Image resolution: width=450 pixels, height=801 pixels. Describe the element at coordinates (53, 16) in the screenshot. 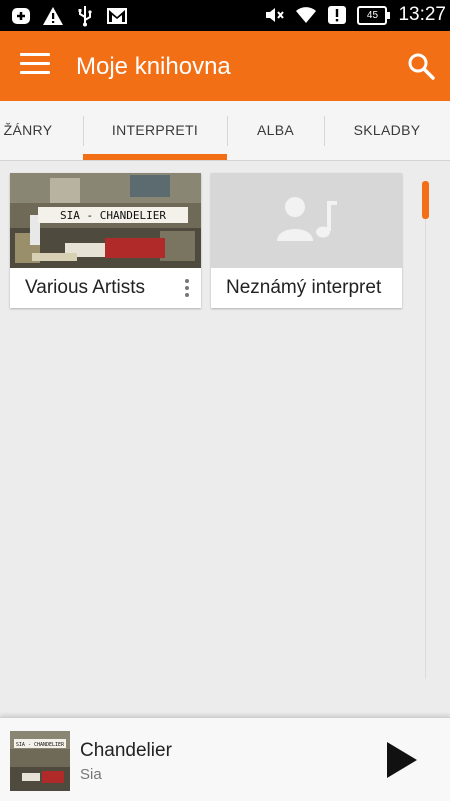

I see `warning-icon` at that location.